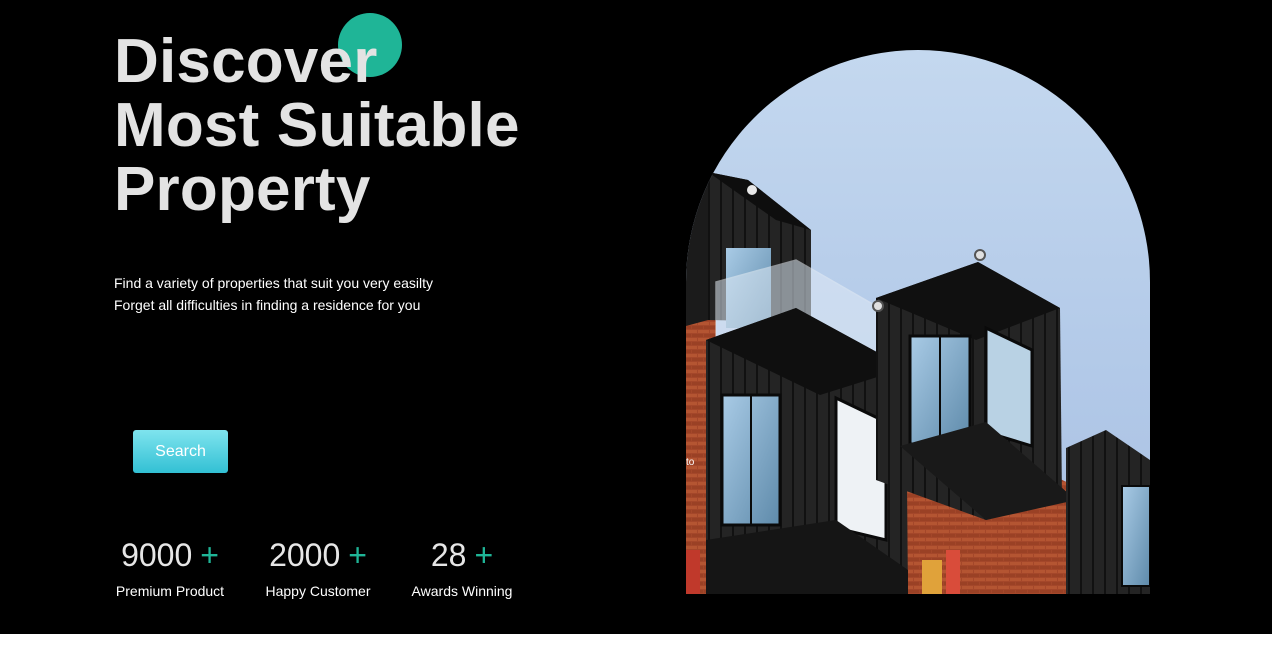 This screenshot has height=666, width=1272. Describe the element at coordinates (305, 555) in the screenshot. I see `stat-value: 2000` at that location.